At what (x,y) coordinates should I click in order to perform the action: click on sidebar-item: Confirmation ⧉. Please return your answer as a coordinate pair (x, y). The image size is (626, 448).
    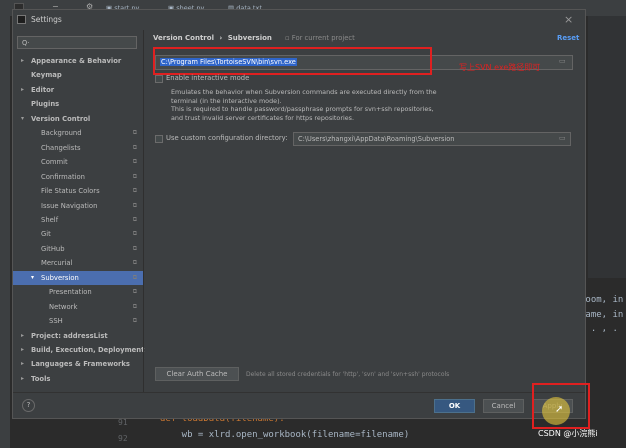
    Looking at the image, I should click on (78, 177).